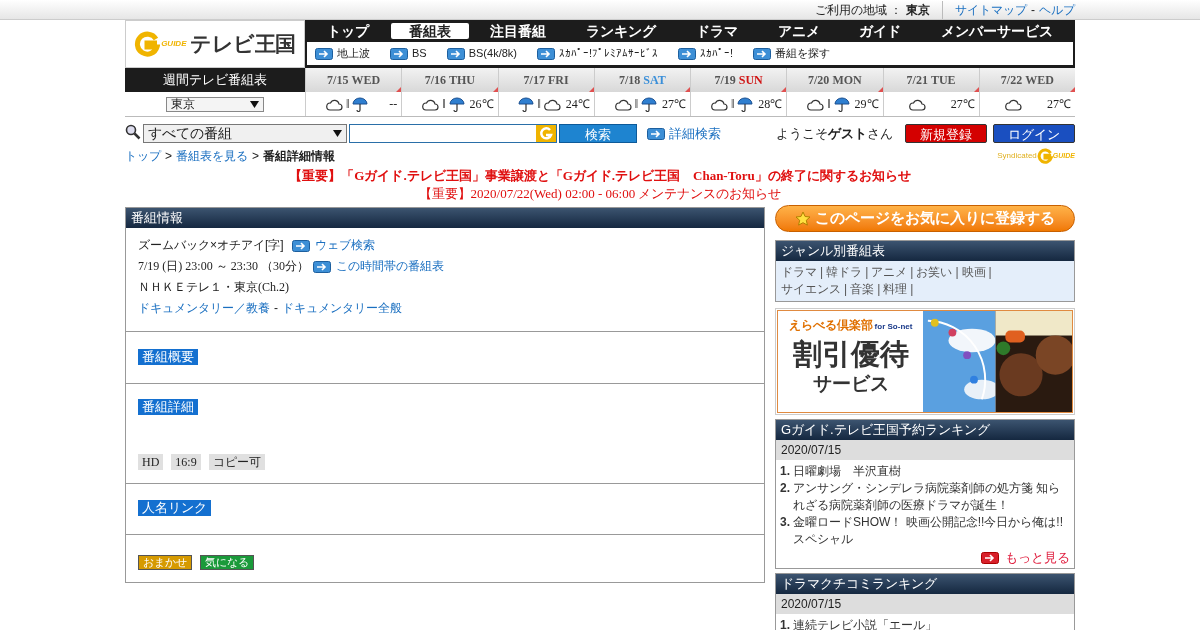  Describe the element at coordinates (174, 508) in the screenshot. I see `section-label: 人名リンク` at that location.